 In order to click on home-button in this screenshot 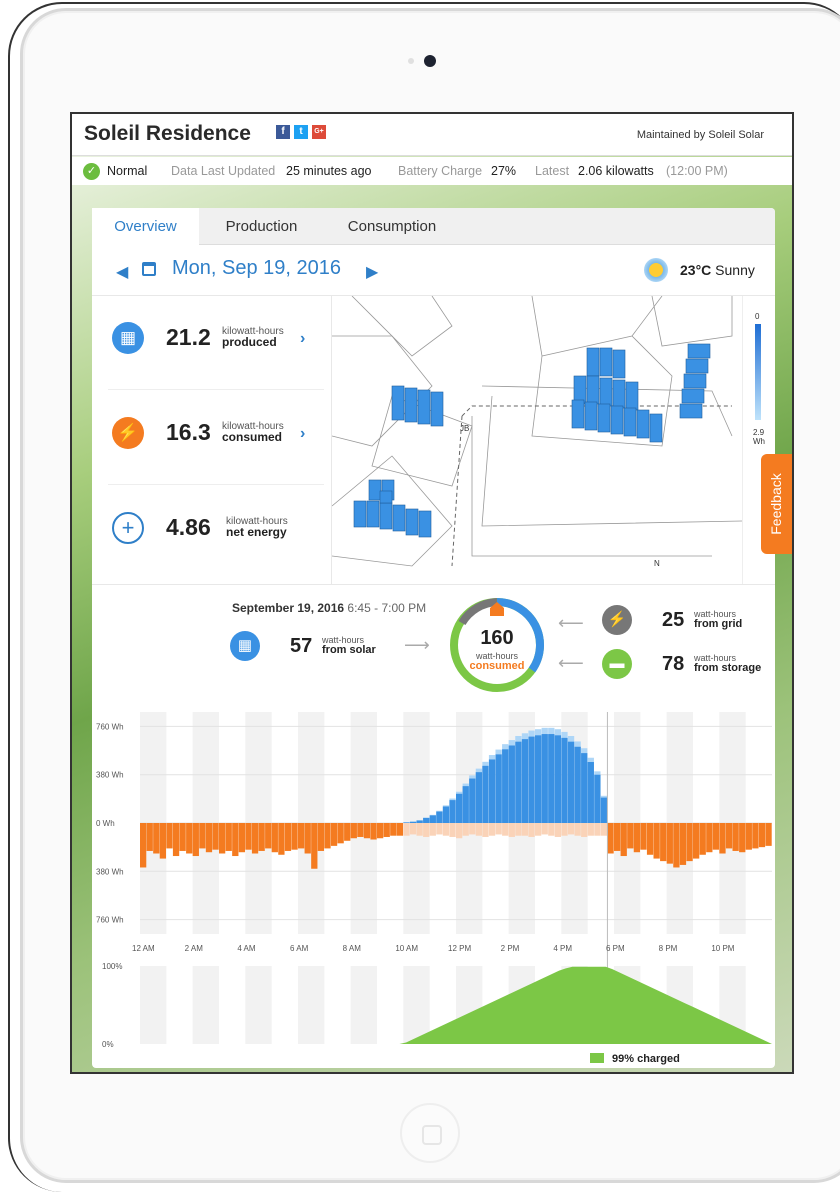, I will do `click(430, 1133)`.